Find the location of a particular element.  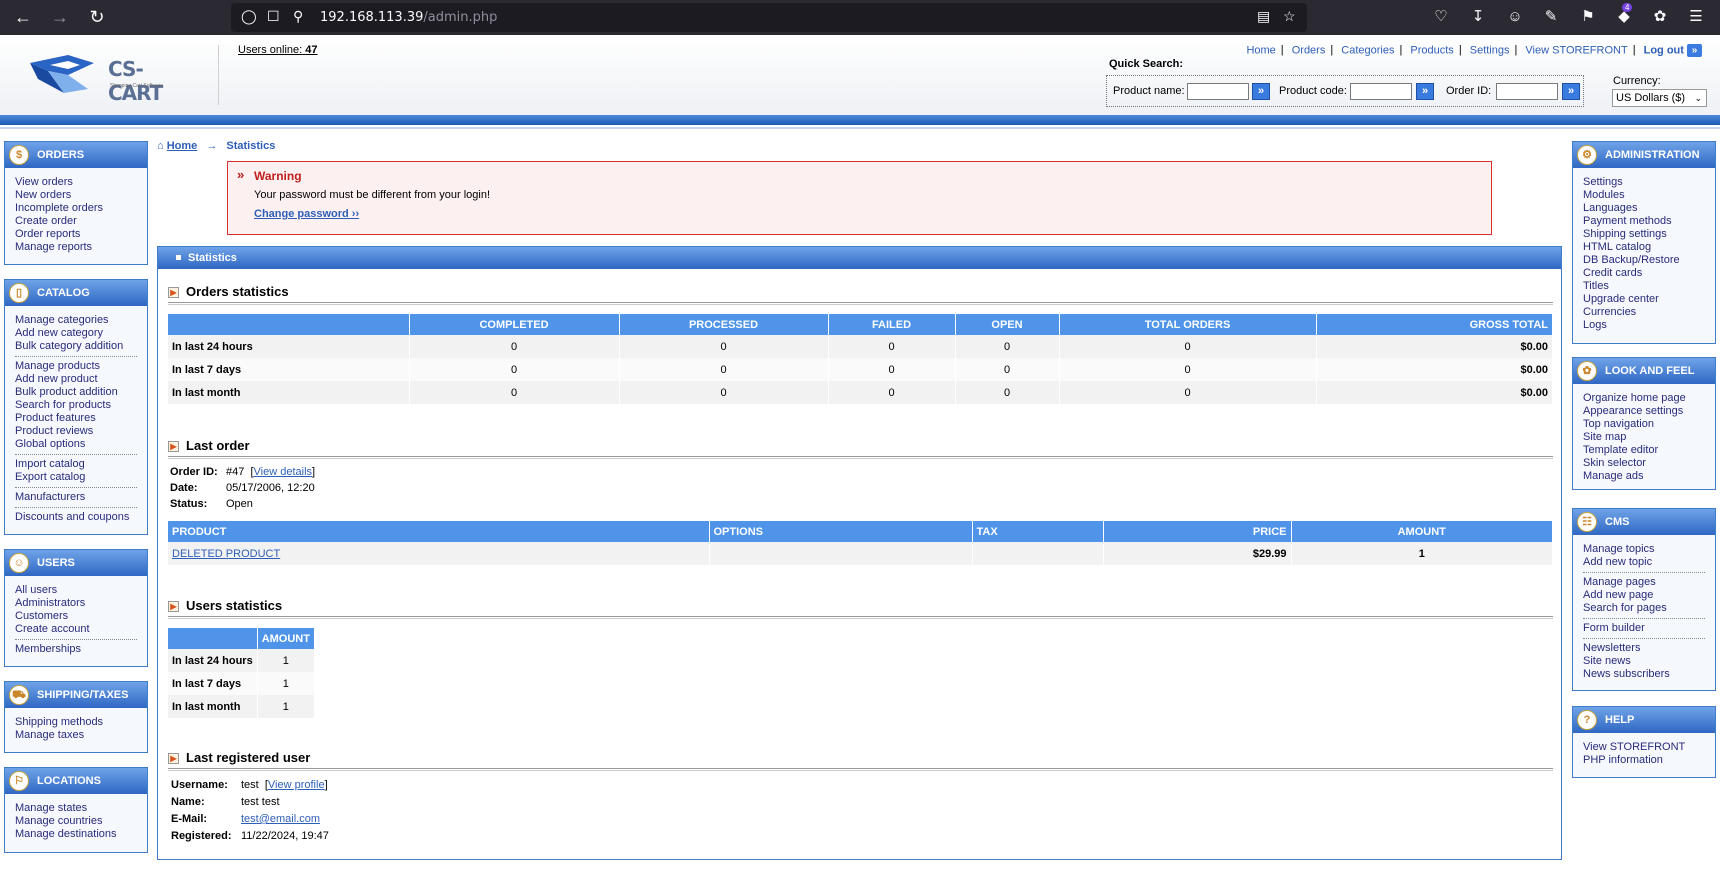

sidebar-item-news-subscribers: News subscribers is located at coordinates (1644, 674).